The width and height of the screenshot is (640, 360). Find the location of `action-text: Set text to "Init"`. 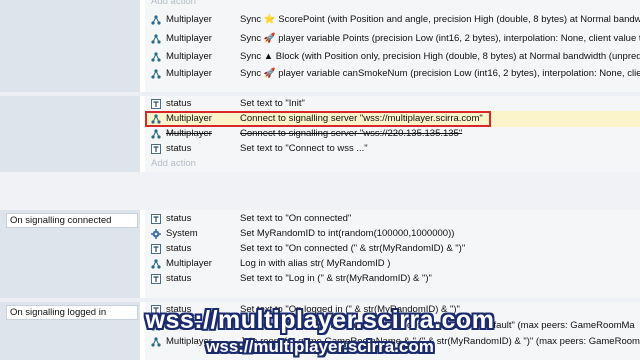

action-text: Set text to "Init" is located at coordinates (272, 103).